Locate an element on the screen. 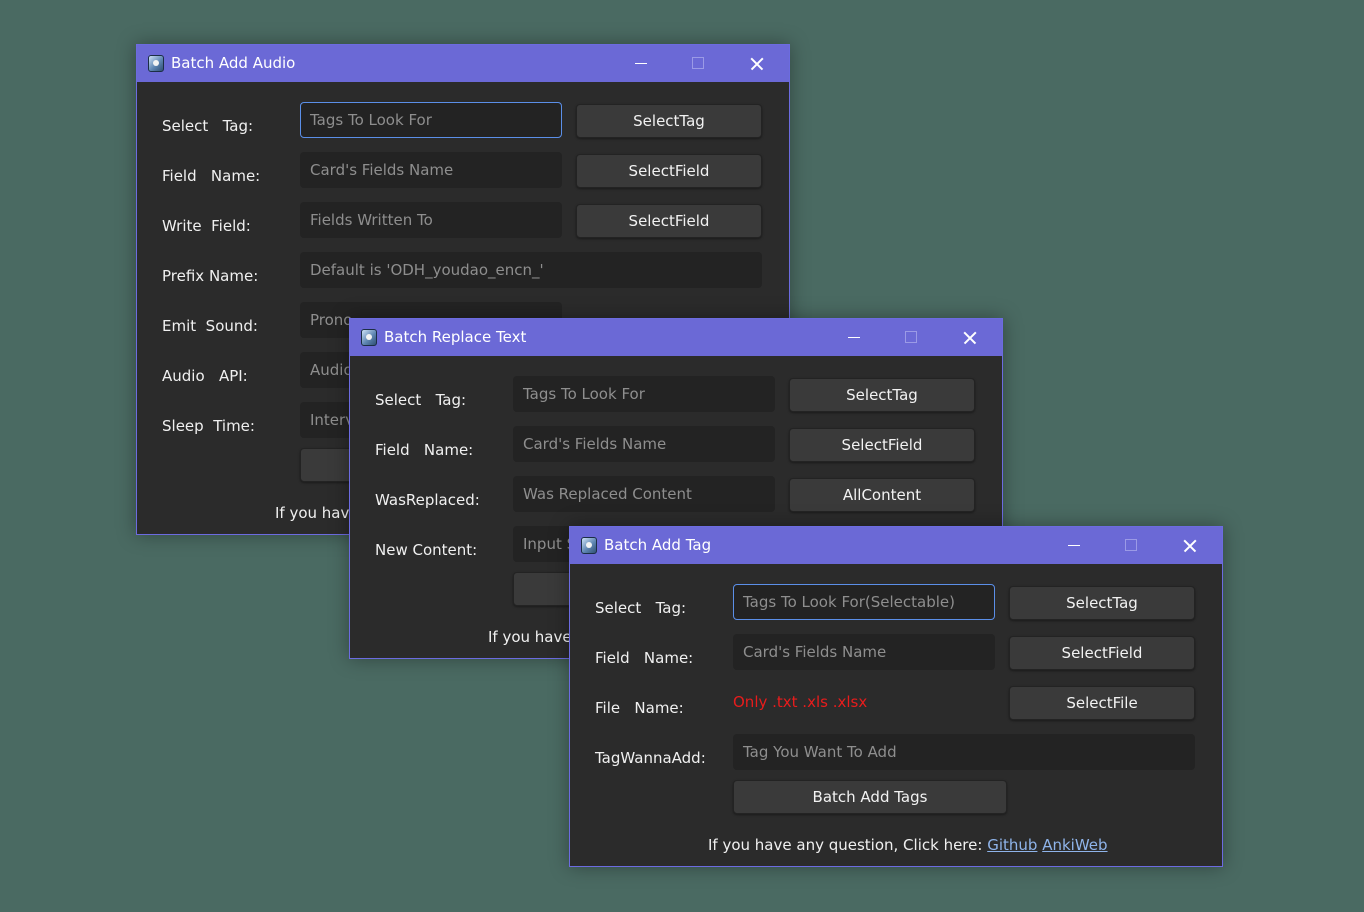 The height and width of the screenshot is (912, 1364). audio-api-label: Audio API: is located at coordinates (205, 376).